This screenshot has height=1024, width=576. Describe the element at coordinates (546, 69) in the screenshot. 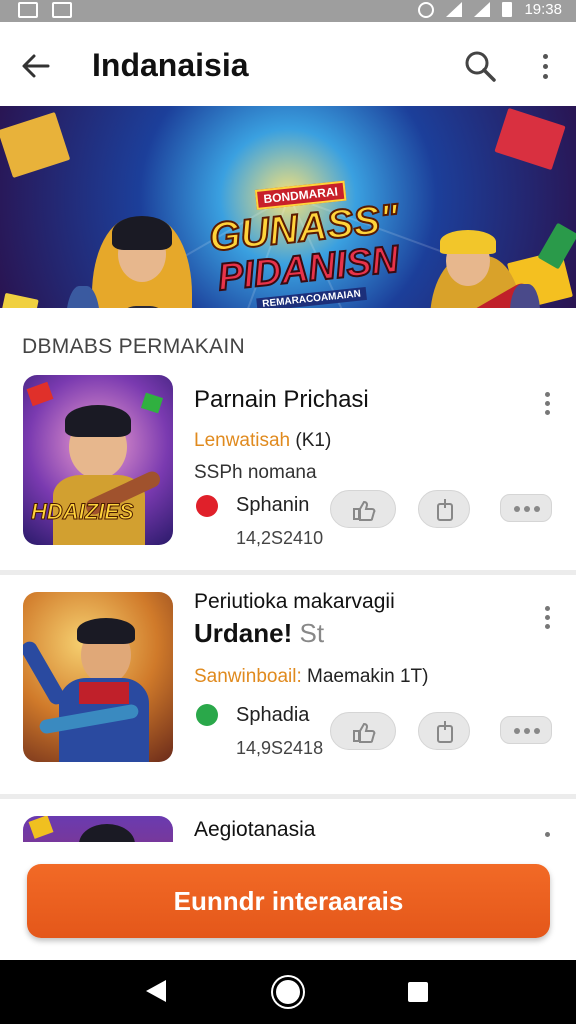

I see `more-vertical-icon` at that location.